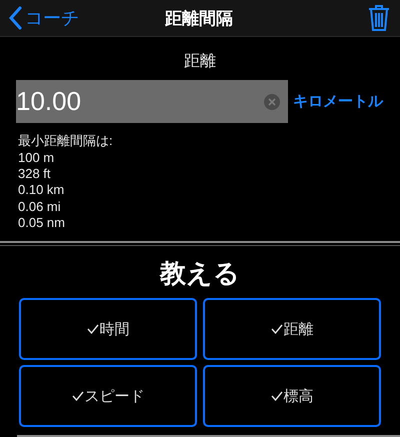 The height and width of the screenshot is (437, 400). Describe the element at coordinates (152, 102) in the screenshot. I see `distance-field: 10.00` at that location.